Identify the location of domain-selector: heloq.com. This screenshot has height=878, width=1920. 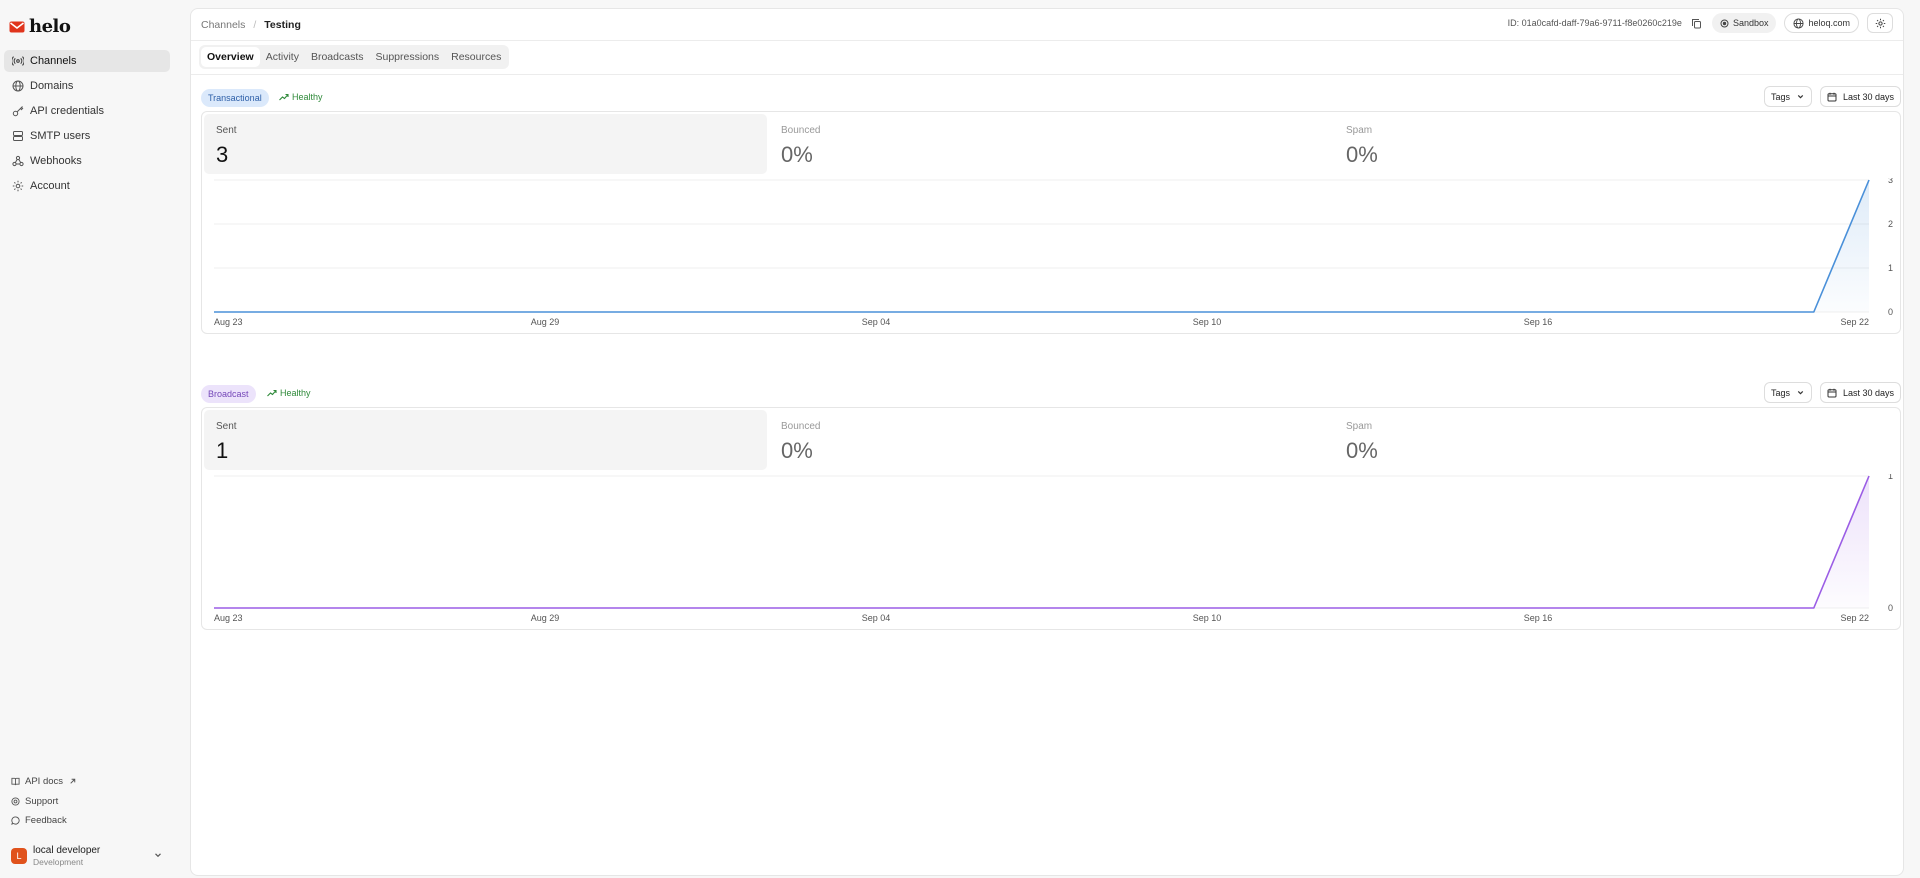
(1821, 23).